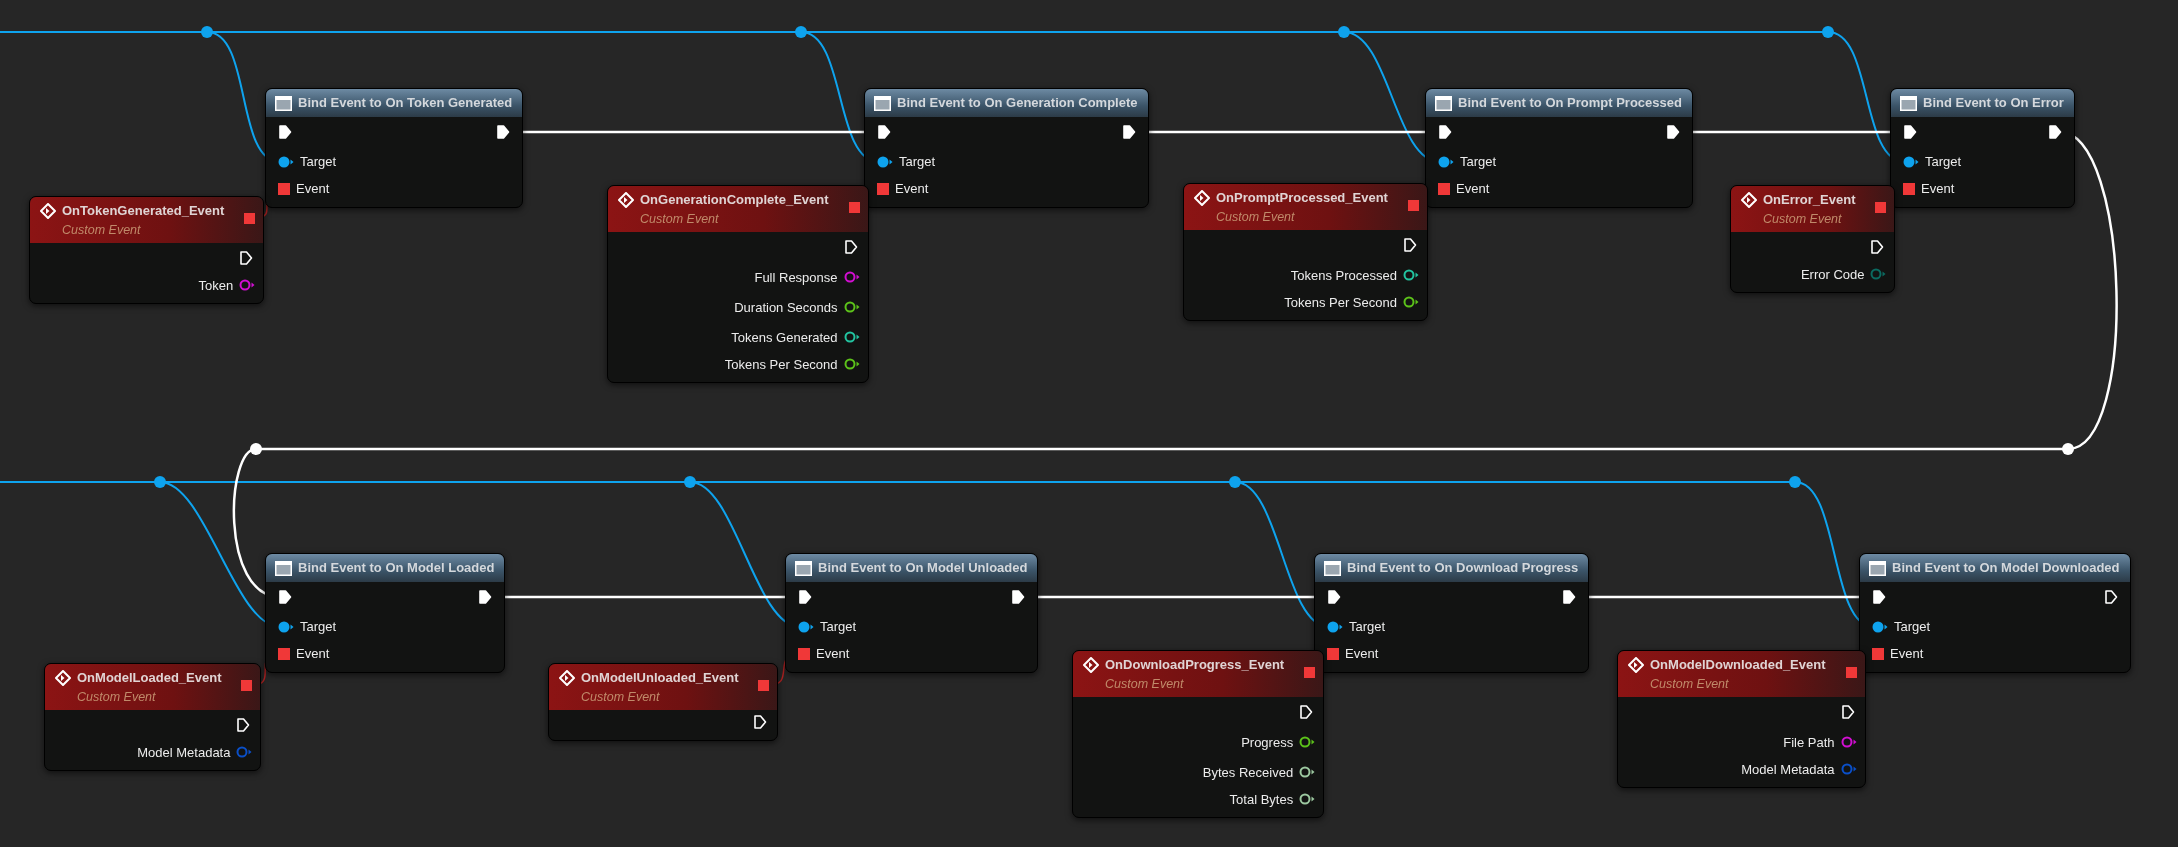  Describe the element at coordinates (1195, 665) in the screenshot. I see `node-title: OnDownloadProgress_Event` at that location.